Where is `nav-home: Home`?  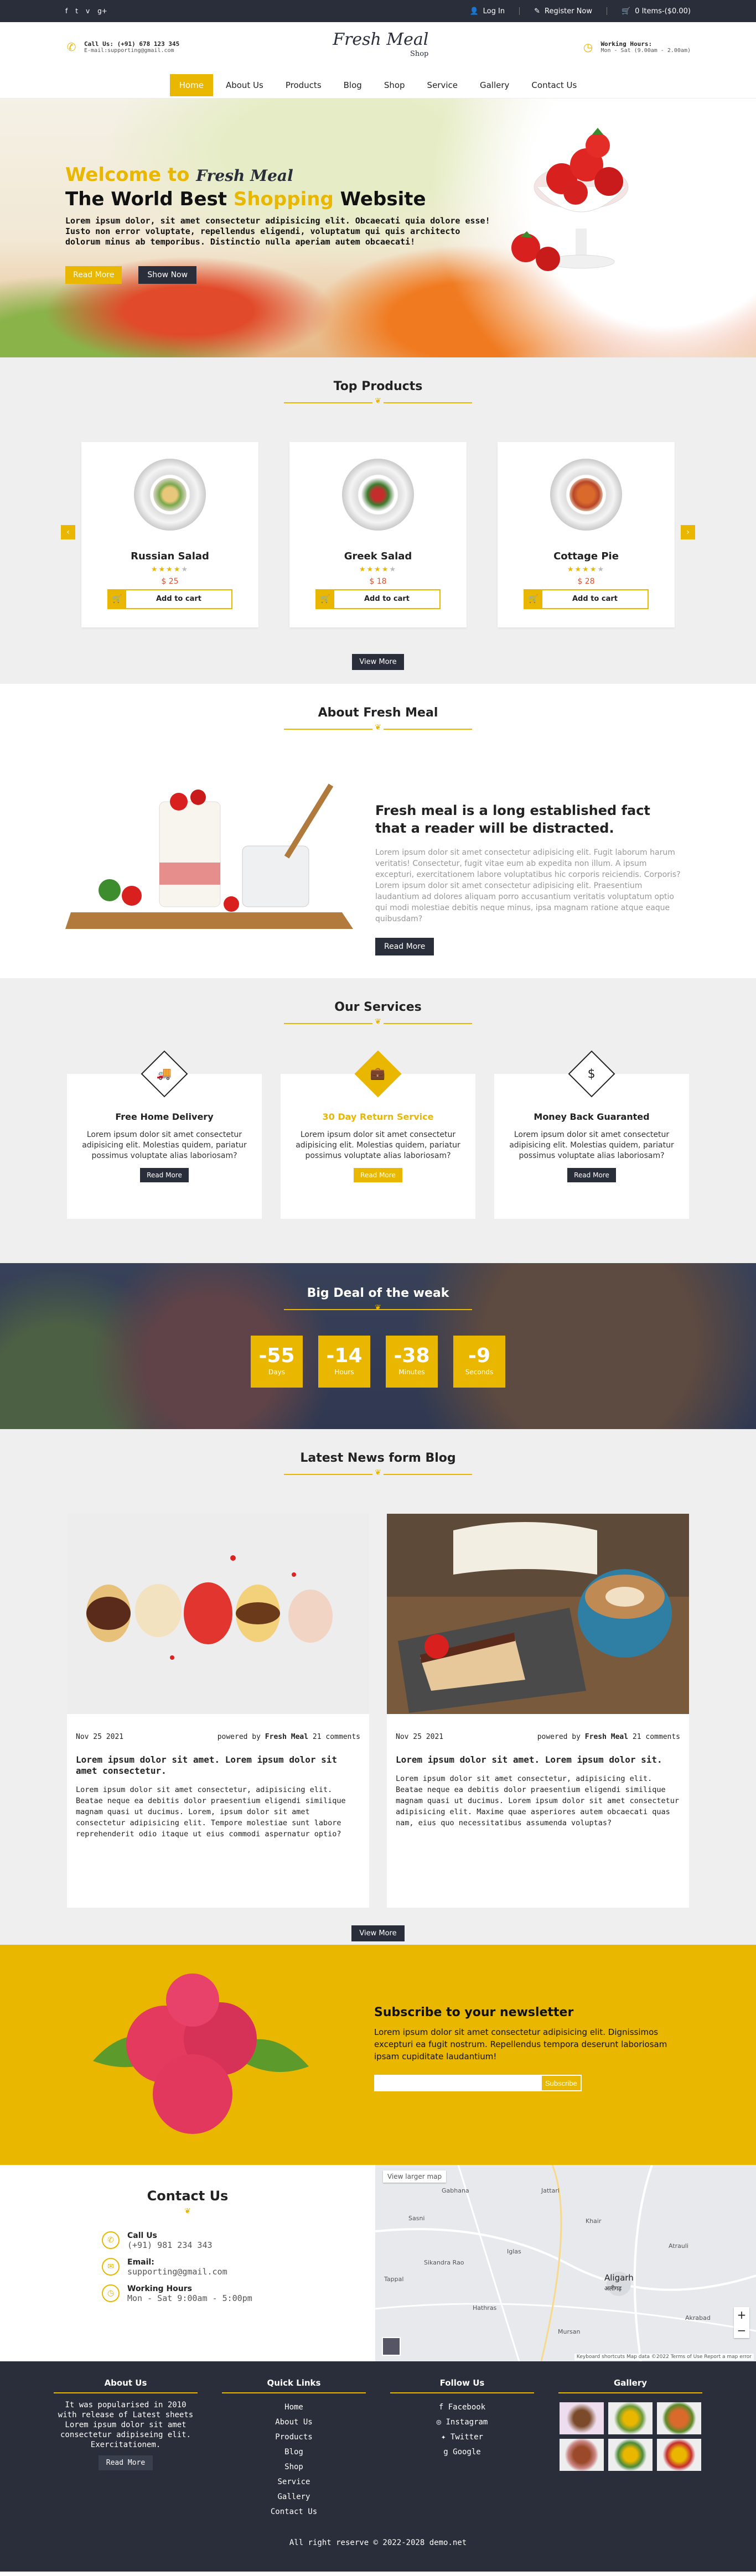
nav-home: Home is located at coordinates (191, 85).